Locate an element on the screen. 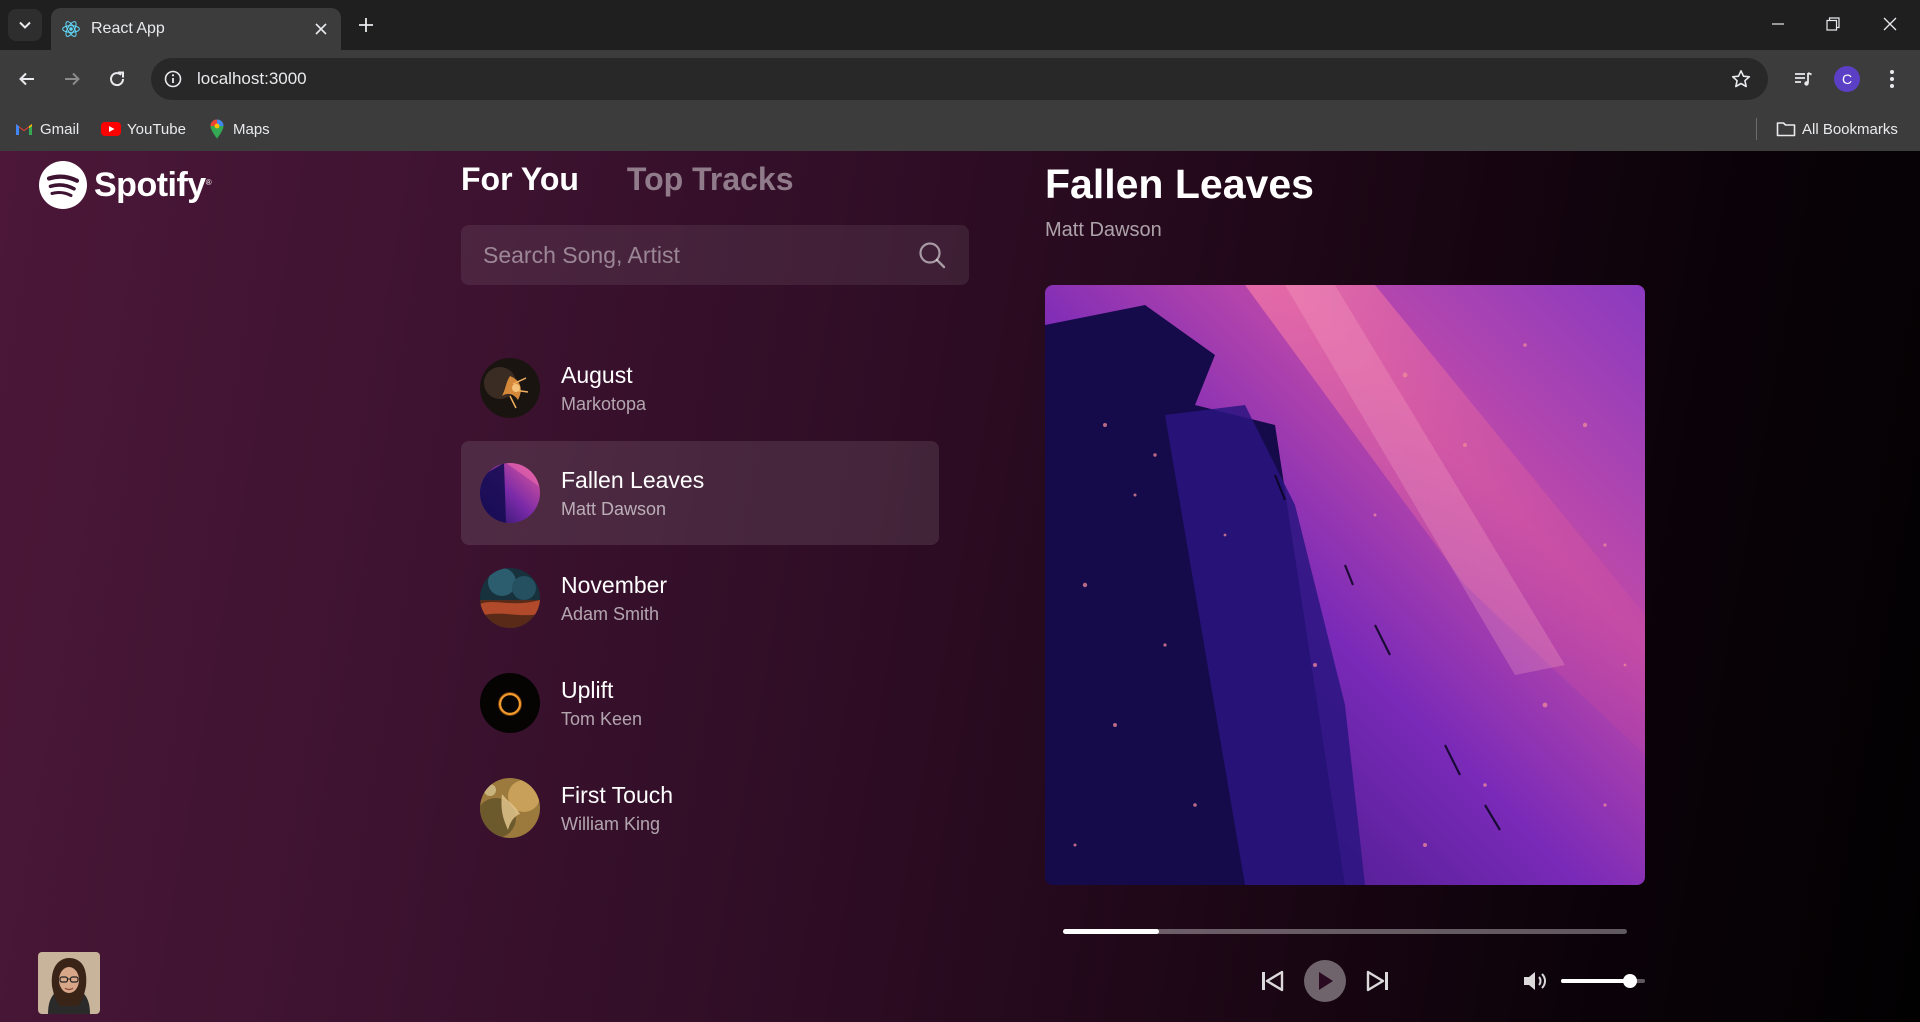 The height and width of the screenshot is (1022, 1920). bookmark-label: YouTube is located at coordinates (156, 129).